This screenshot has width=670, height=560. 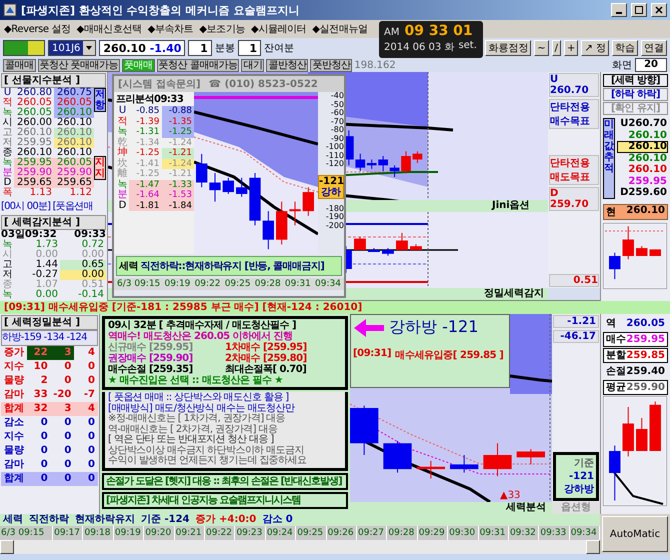 I want to click on toolbar-button: 학습, so click(x=625, y=48).